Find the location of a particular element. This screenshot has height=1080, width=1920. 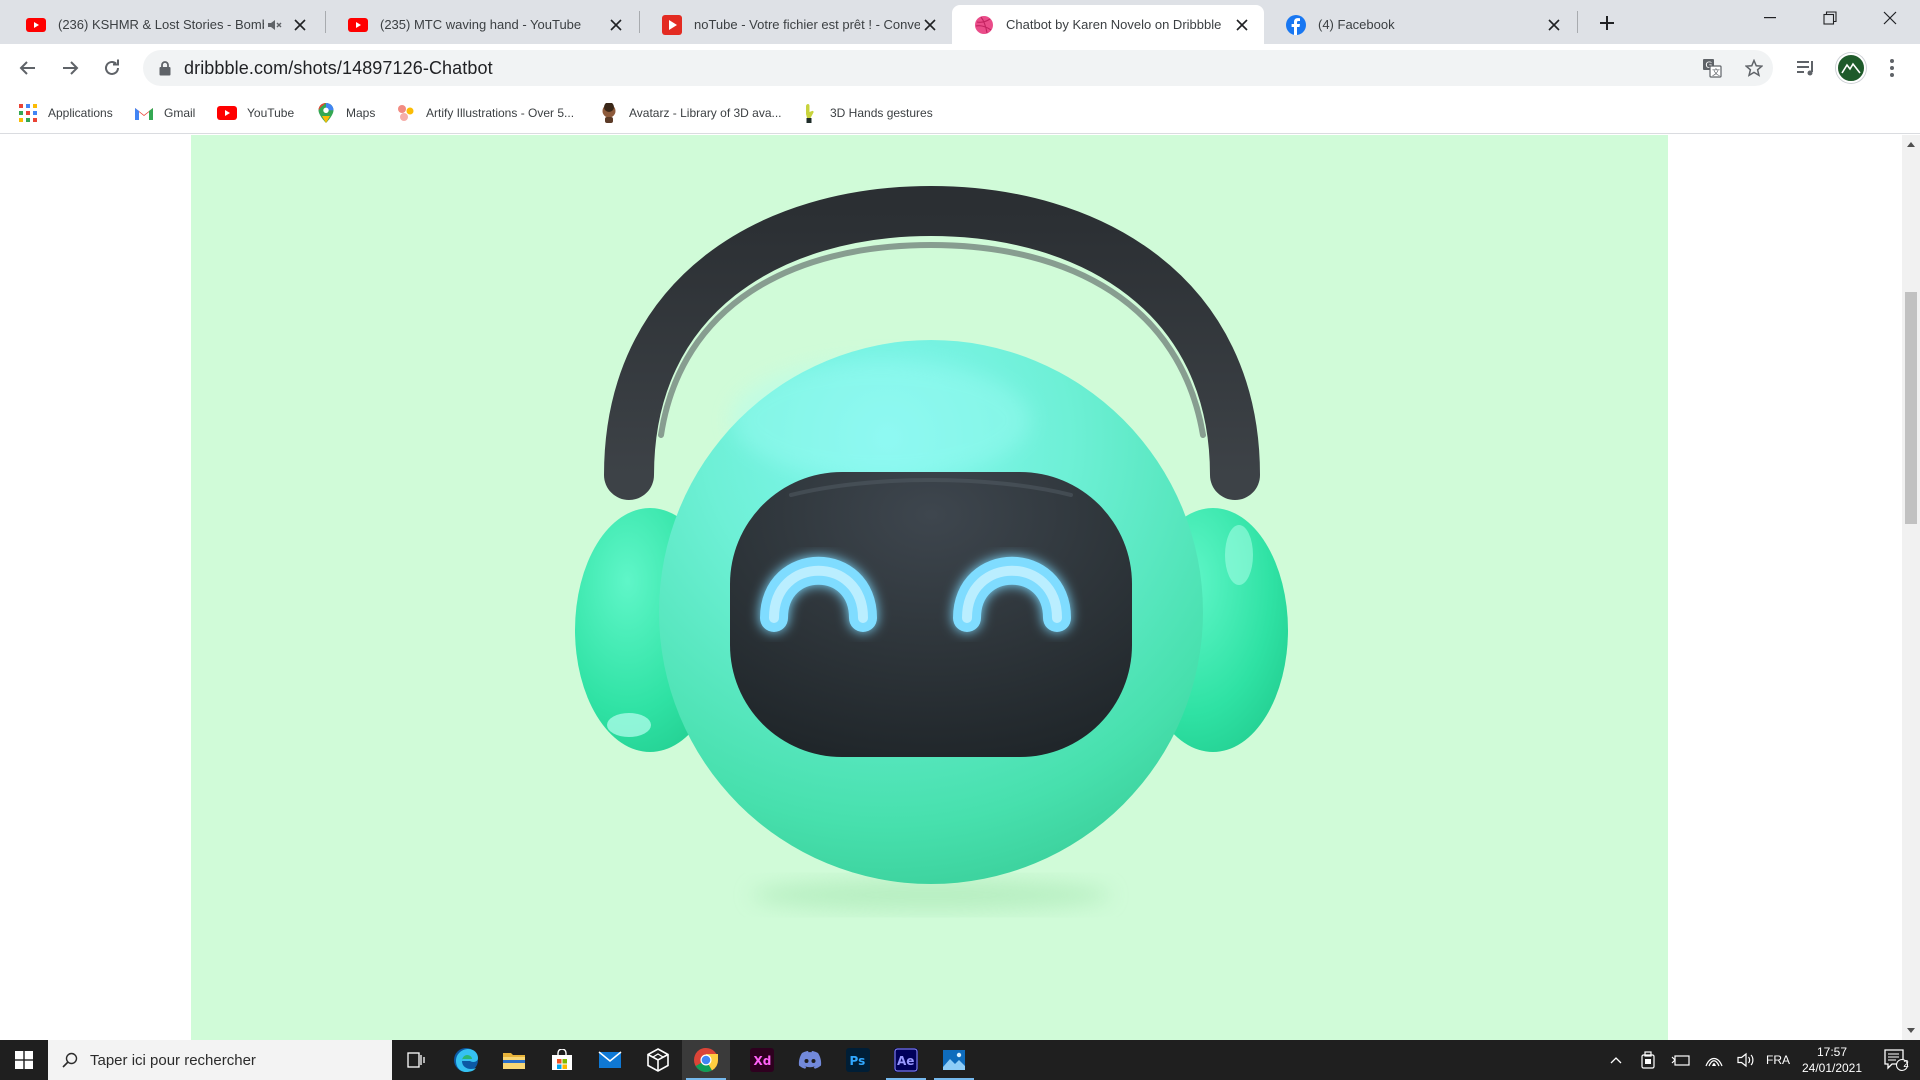

photos-icon is located at coordinates (954, 1060).